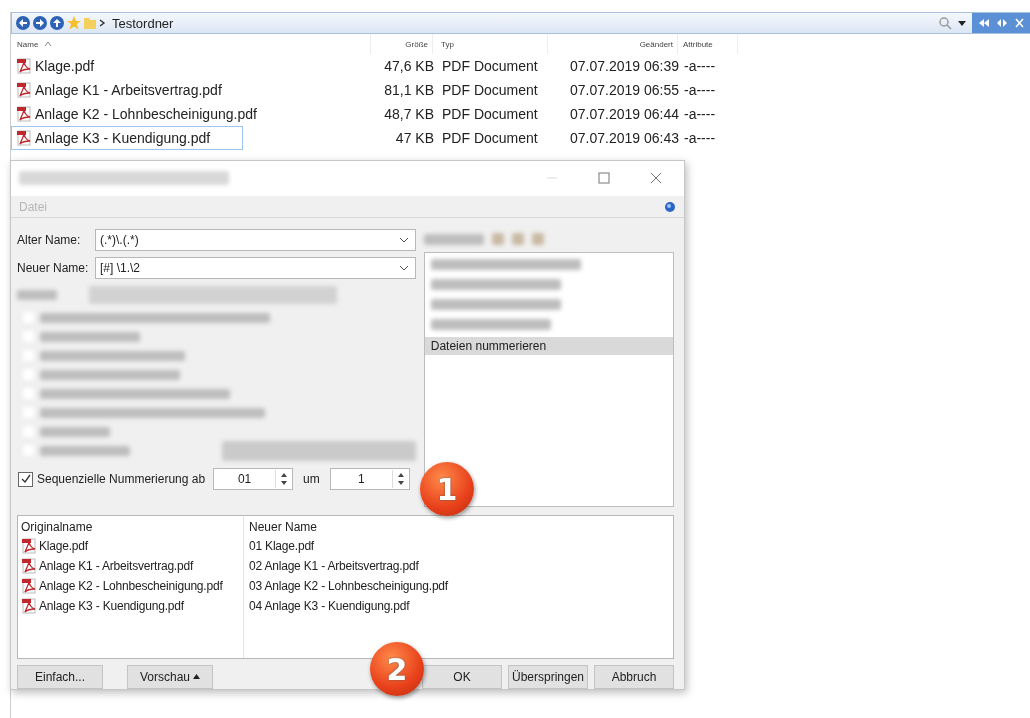 The width and height of the screenshot is (1030, 718). What do you see at coordinates (373, 66) in the screenshot?
I see `file-row: Klage.pdf 47,6 KB PDF Document 07.07.2019 06:39 -a----` at bounding box center [373, 66].